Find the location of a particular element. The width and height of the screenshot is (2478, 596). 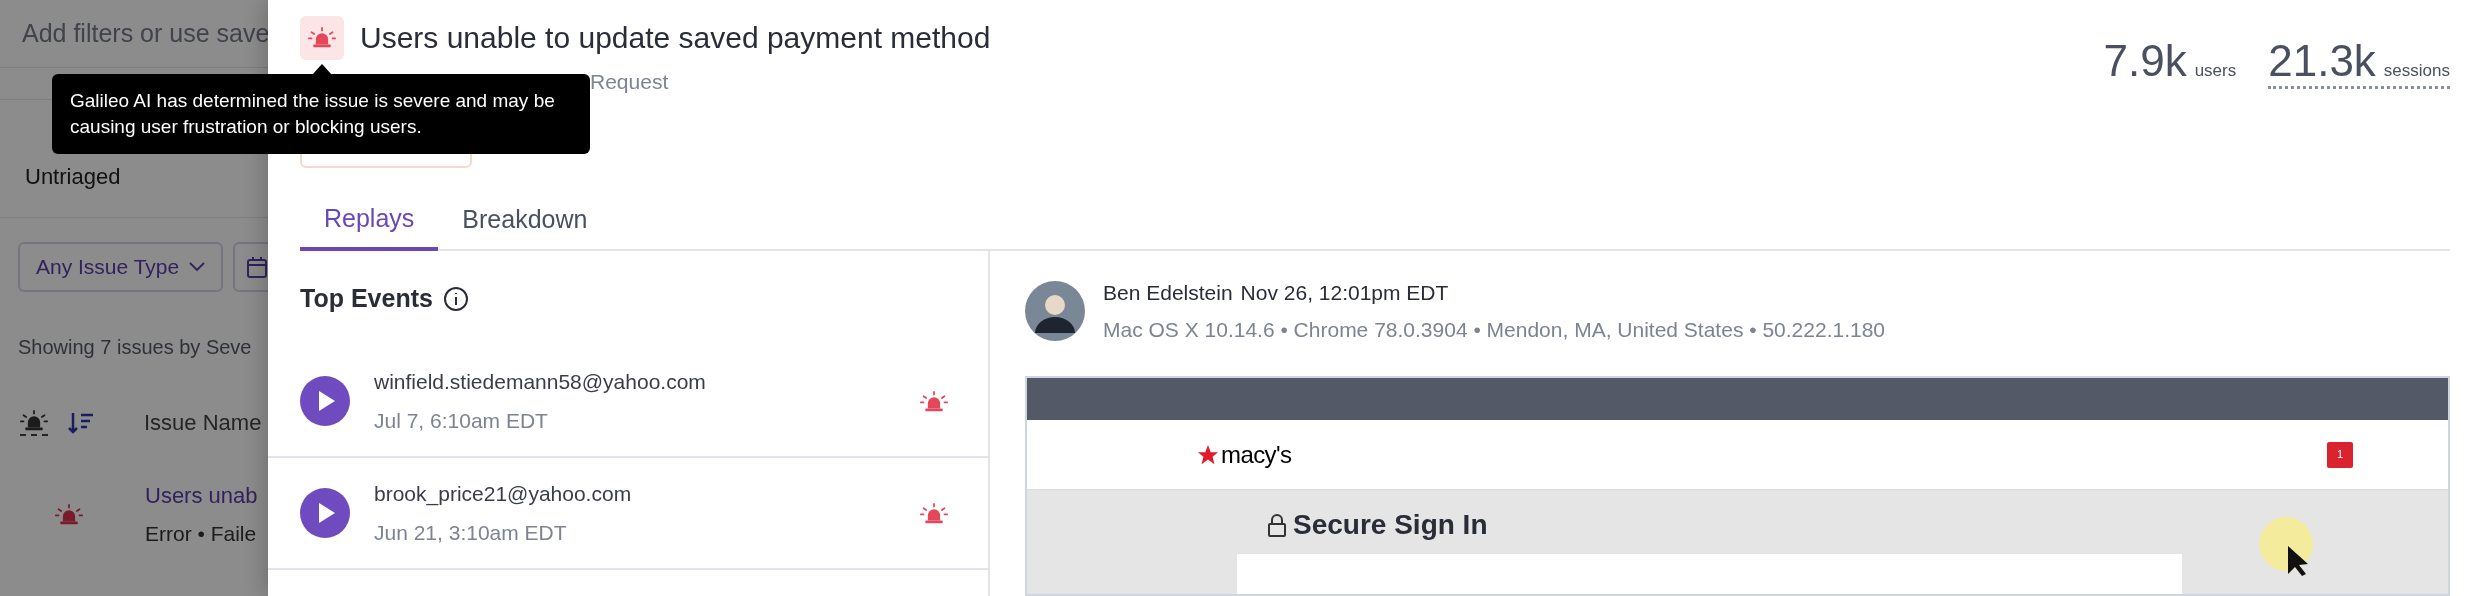

event-row: winfield.stiedemann58@yahoo.com Jul 7, 6:10am EDT is located at coordinates (628, 402).